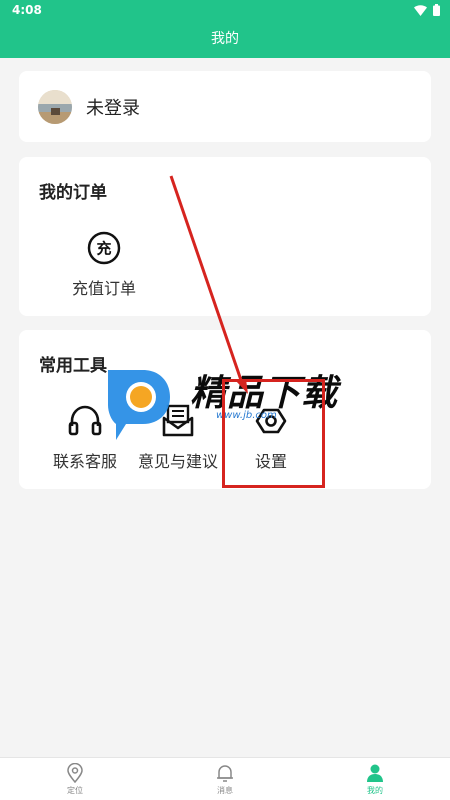 This screenshot has width=450, height=800. I want to click on nav-label-mine: 我的, so click(375, 790).